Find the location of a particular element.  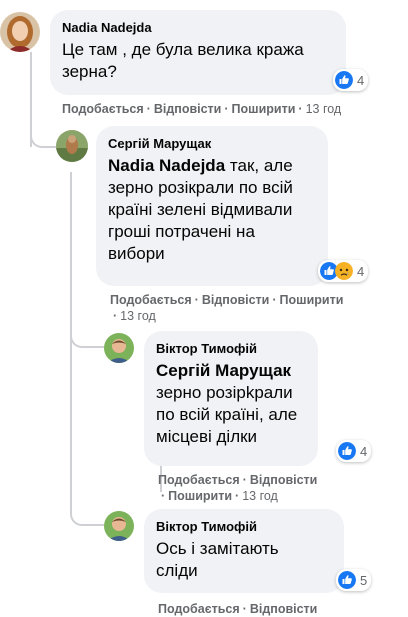

comment-bubble: Віктор Тимофій Ось і замітають сліди is located at coordinates (244, 551).